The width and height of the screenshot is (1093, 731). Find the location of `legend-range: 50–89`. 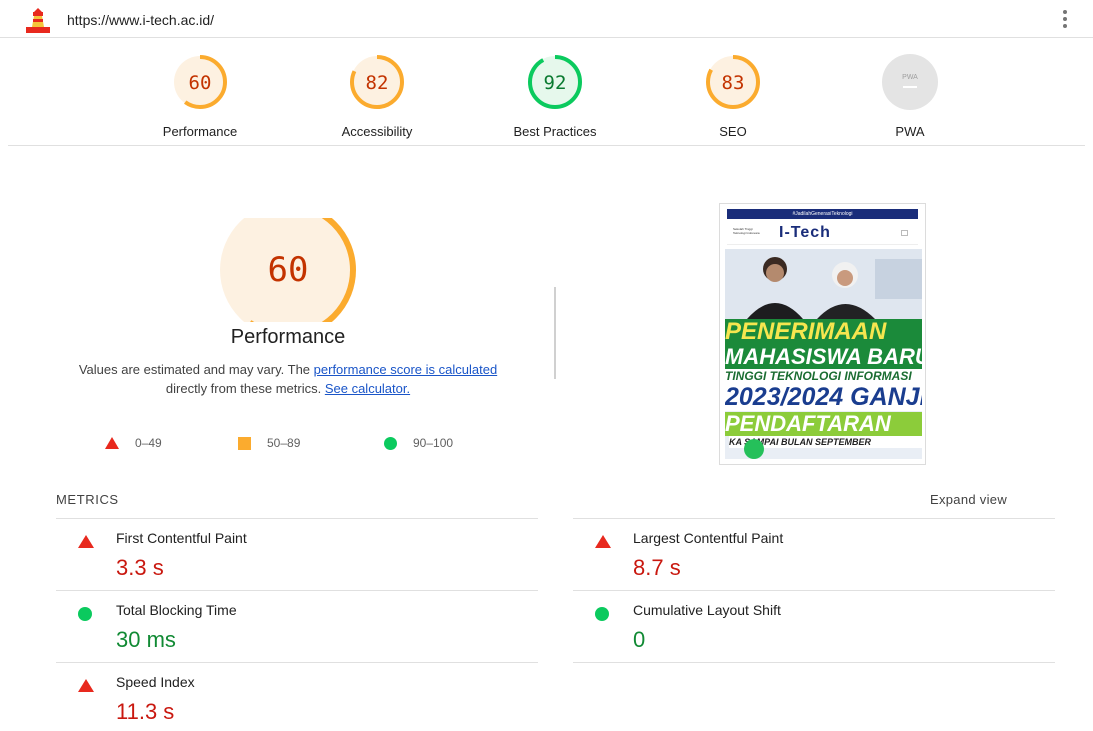

legend-range: 50–89 is located at coordinates (284, 443).